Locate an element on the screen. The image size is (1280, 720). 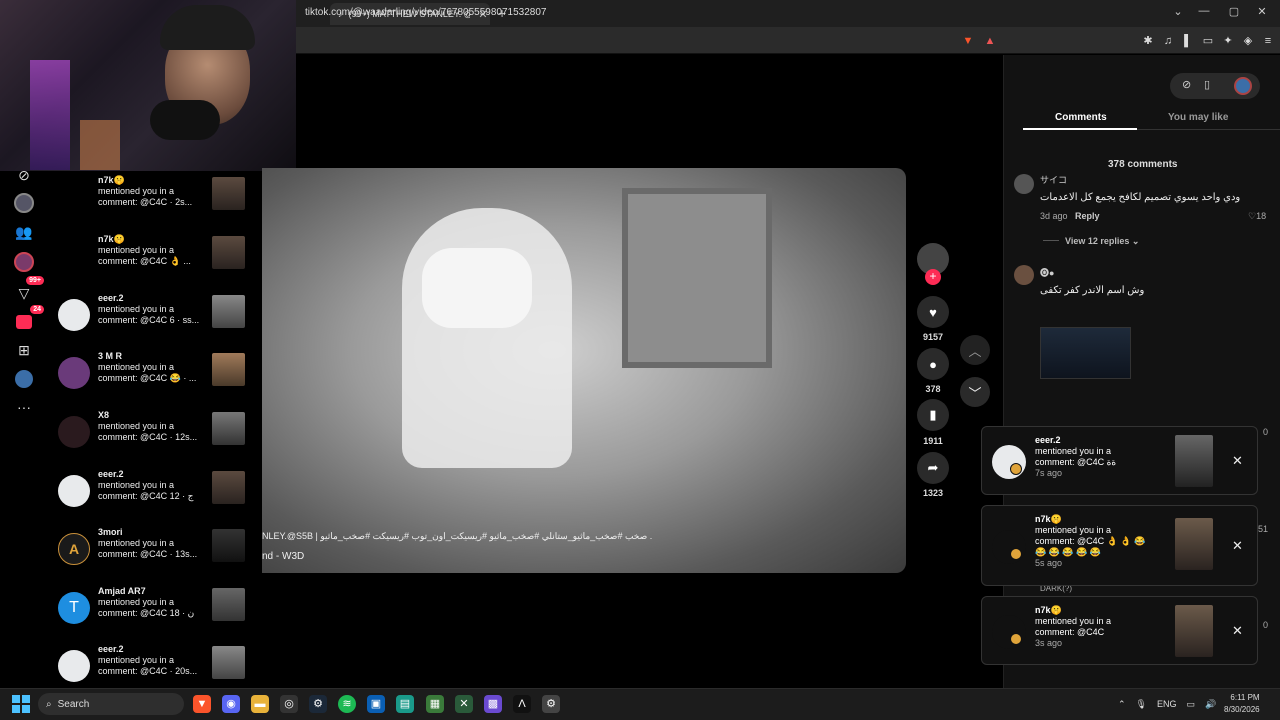
profile-avatar-icon is located at coordinates (24, 379).